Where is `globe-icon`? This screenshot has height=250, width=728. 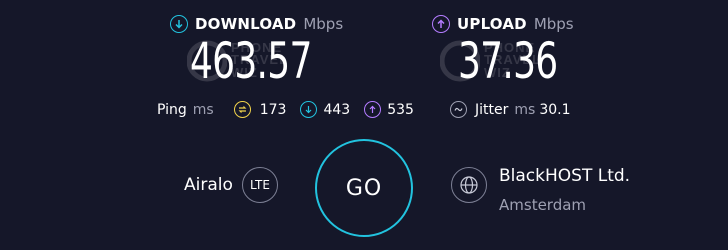 globe-icon is located at coordinates (469, 185).